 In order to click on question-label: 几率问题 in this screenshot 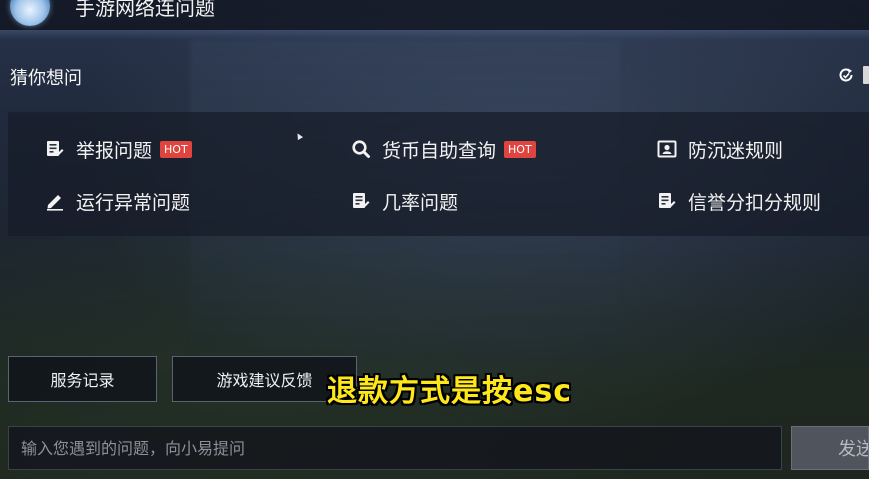, I will do `click(420, 202)`.